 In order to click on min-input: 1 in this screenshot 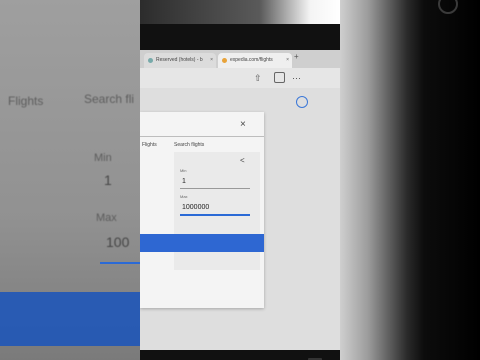, I will do `click(184, 181)`.